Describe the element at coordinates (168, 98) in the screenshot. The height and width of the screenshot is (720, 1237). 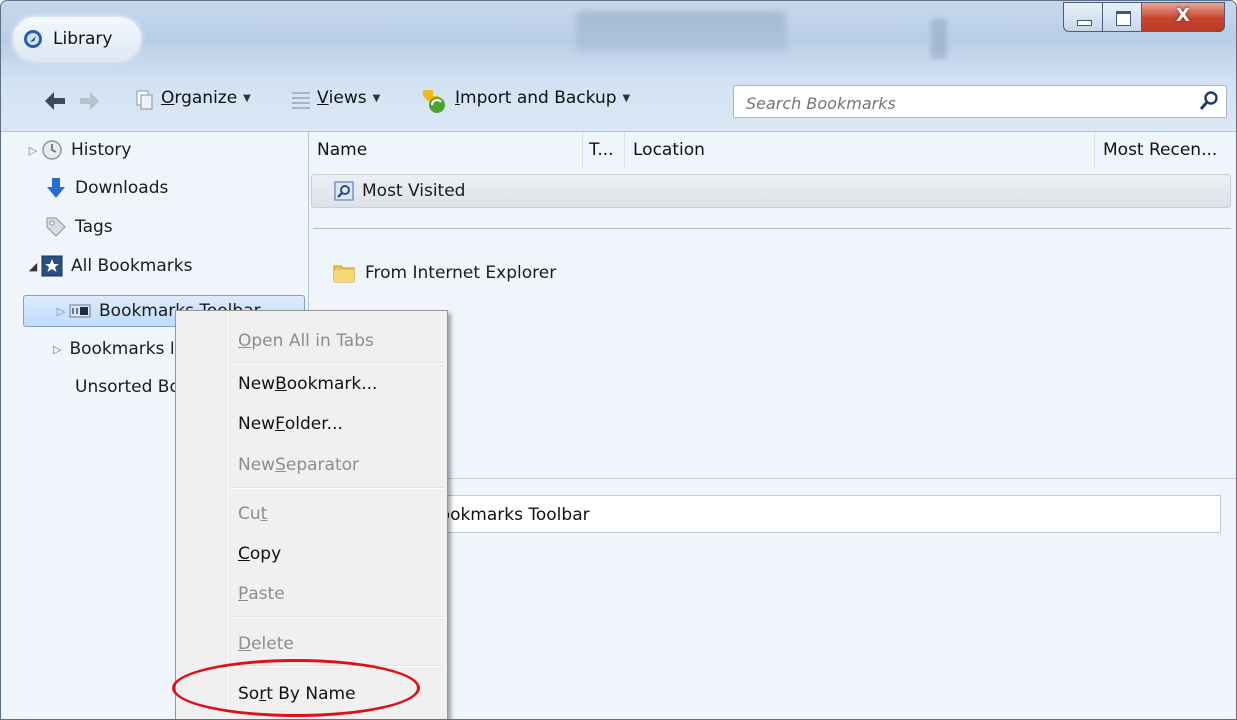
I see `organize-label-key: O` at that location.